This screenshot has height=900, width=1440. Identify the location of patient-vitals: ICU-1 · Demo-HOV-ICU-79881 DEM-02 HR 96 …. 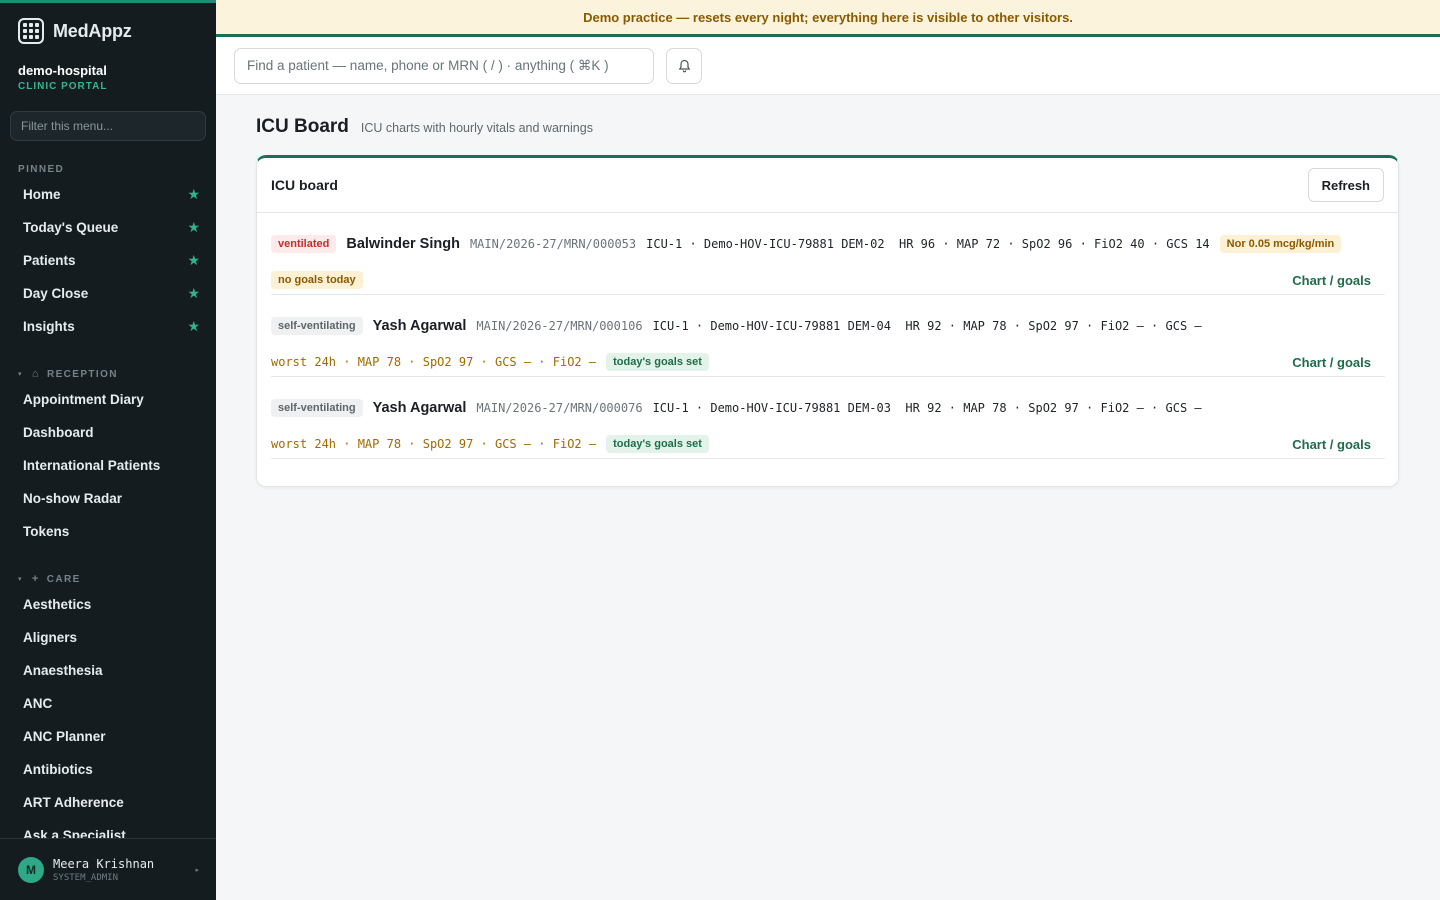
(928, 244).